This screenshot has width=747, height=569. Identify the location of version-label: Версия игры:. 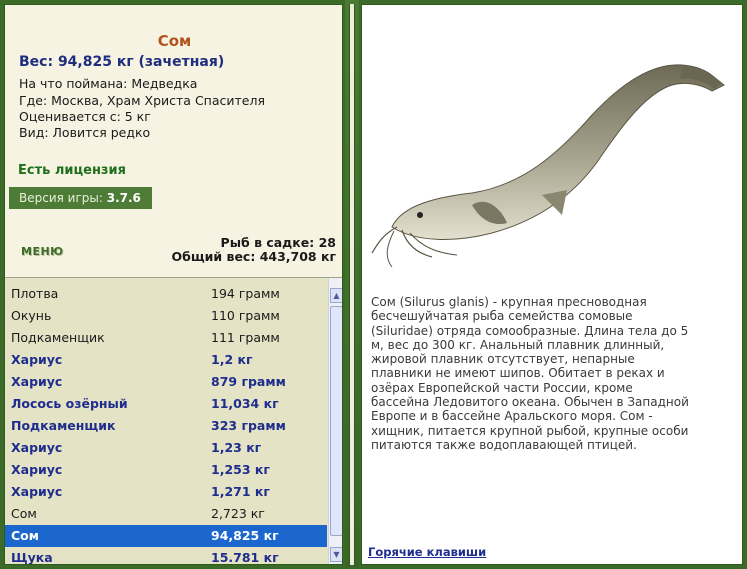
(61, 198).